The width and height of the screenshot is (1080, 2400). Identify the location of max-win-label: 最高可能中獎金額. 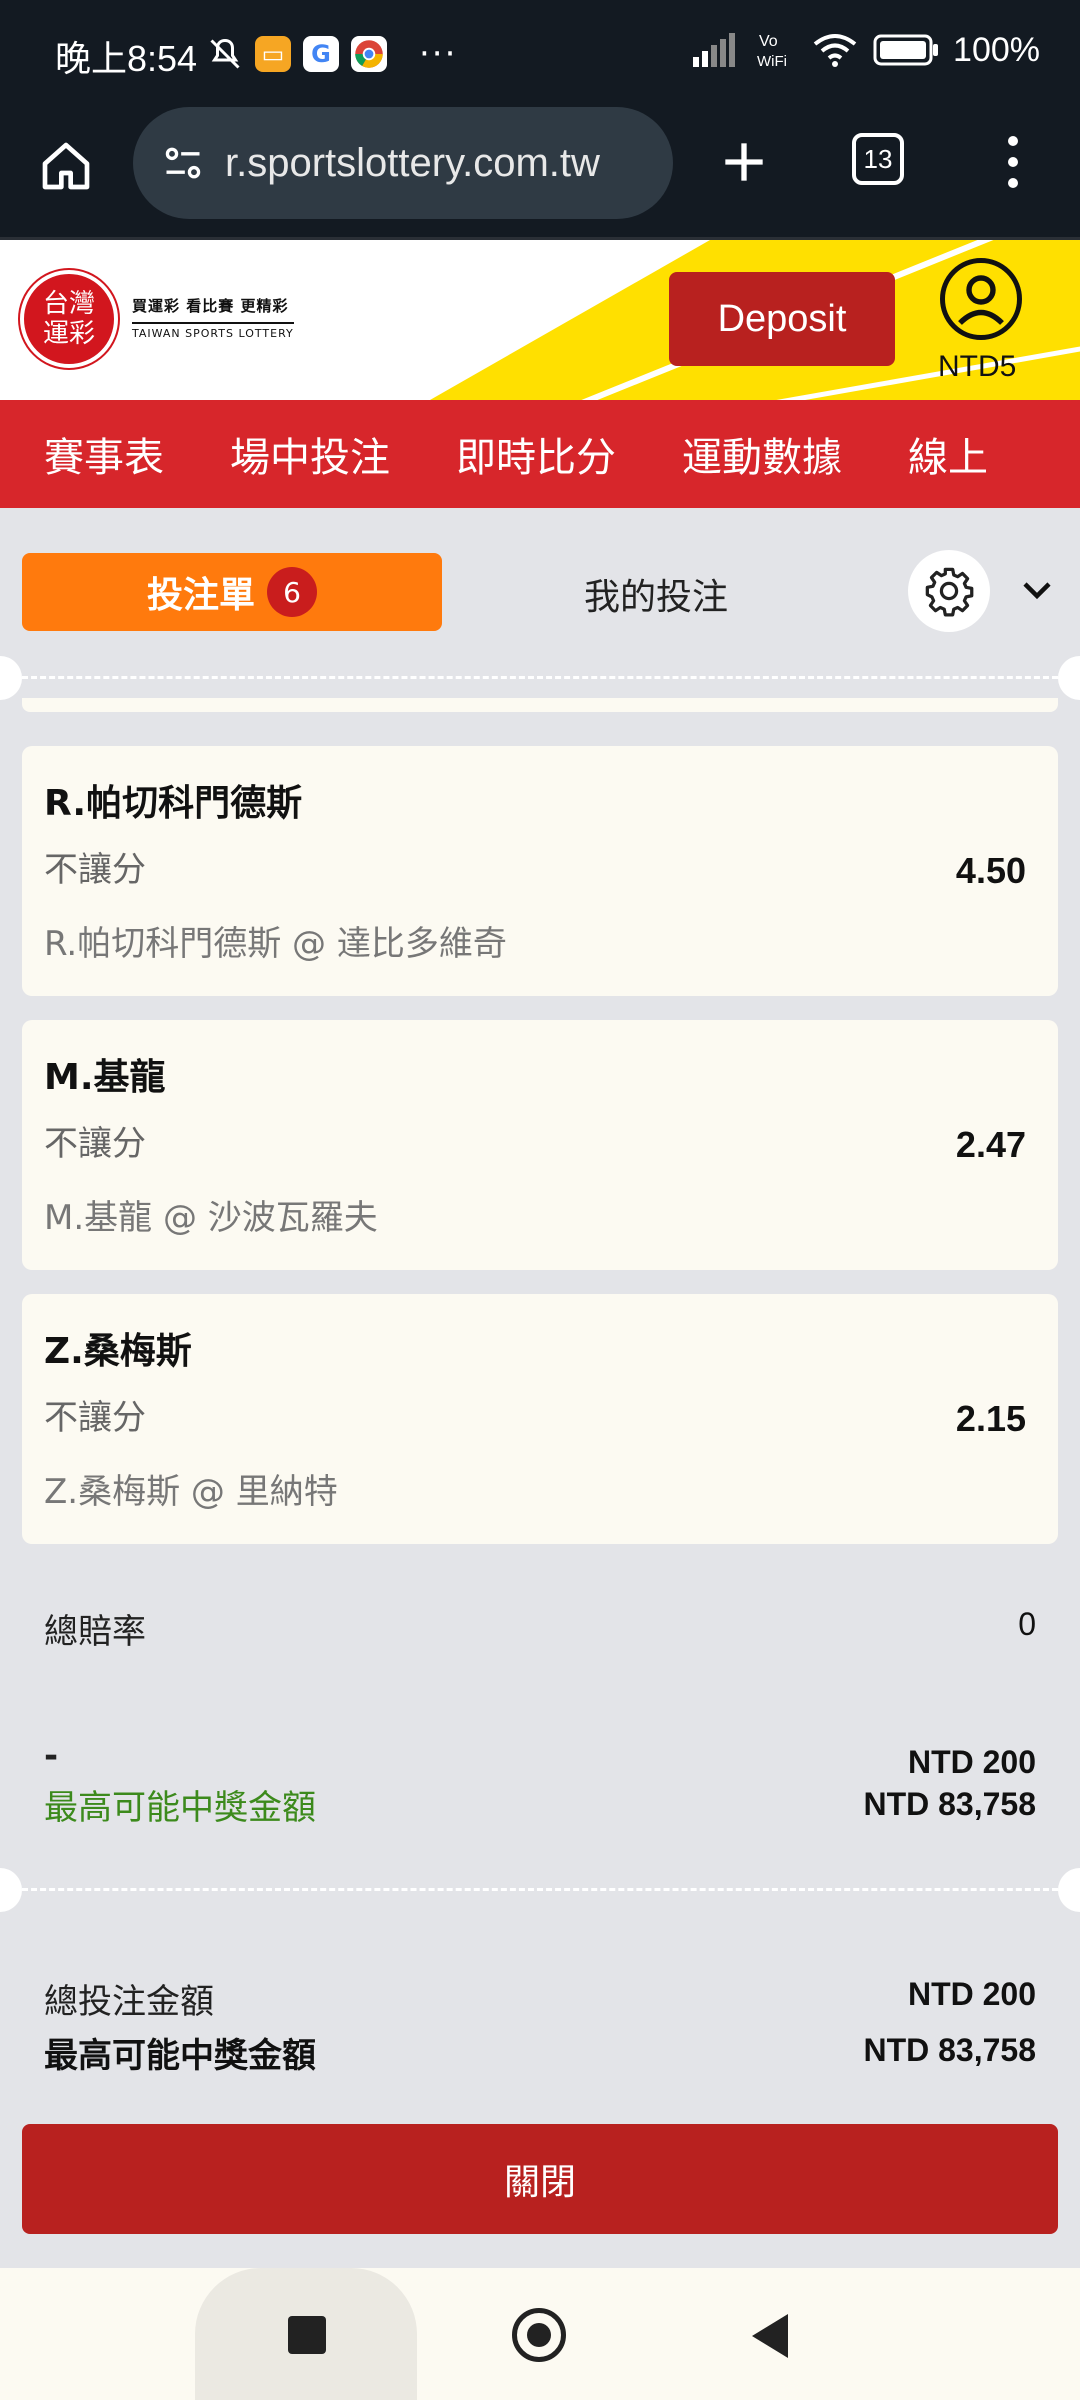
(180, 1808).